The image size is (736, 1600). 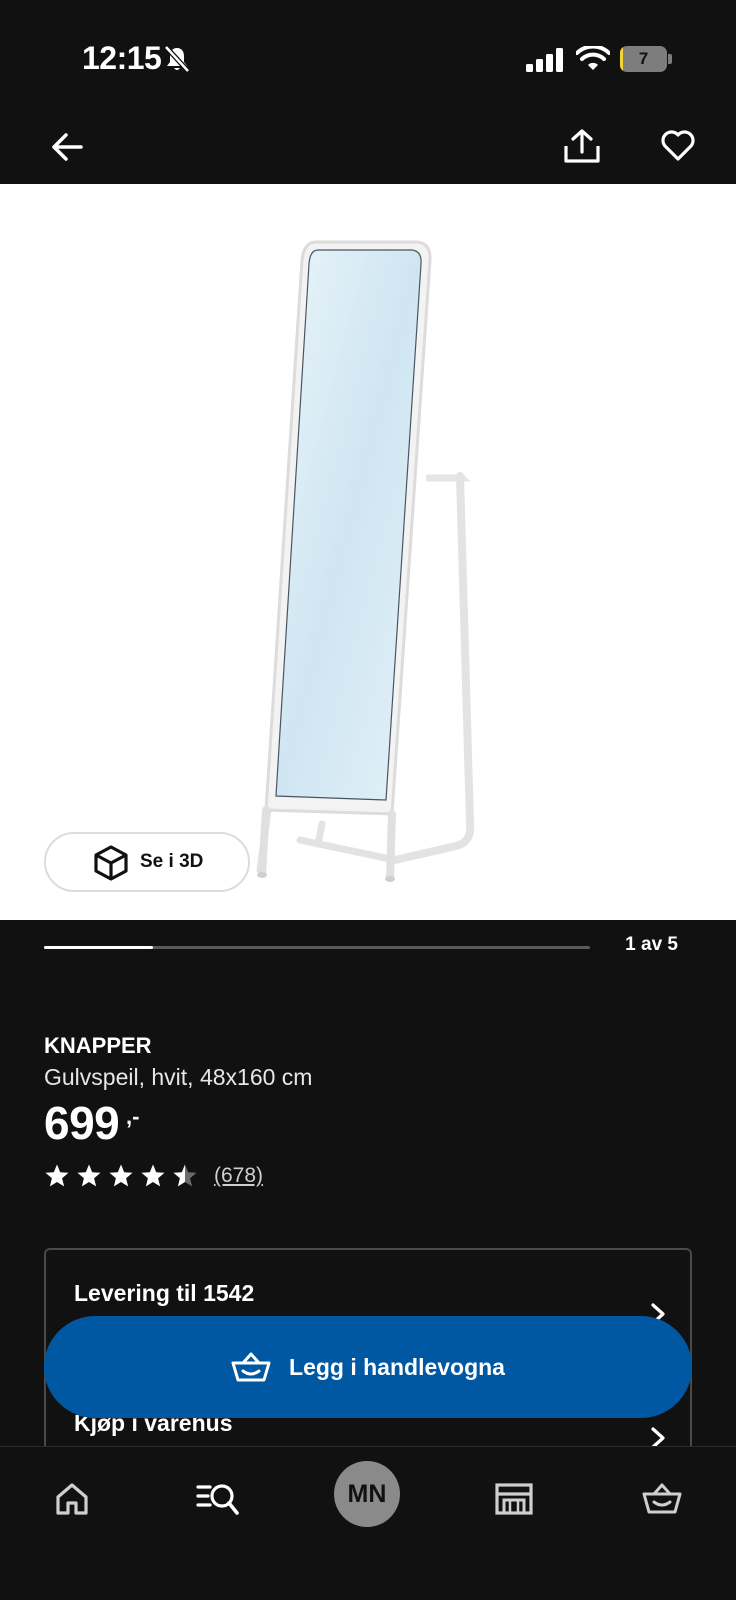 I want to click on heart-icon, so click(x=678, y=145).